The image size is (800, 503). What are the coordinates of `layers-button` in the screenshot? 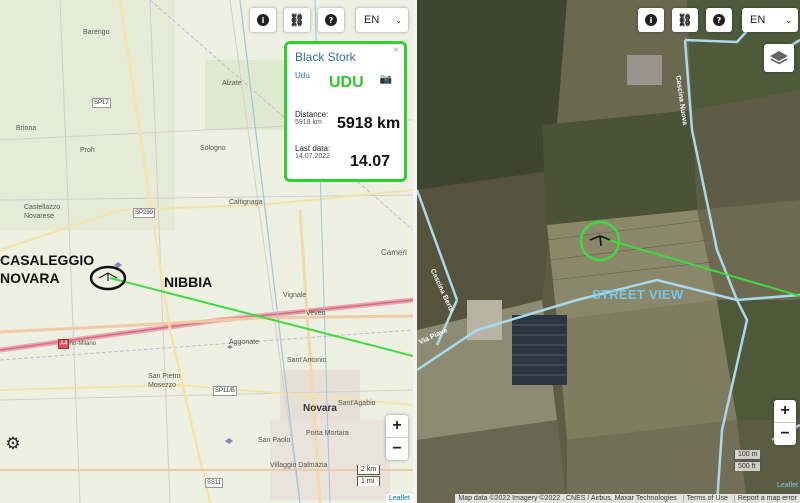 It's located at (779, 58).